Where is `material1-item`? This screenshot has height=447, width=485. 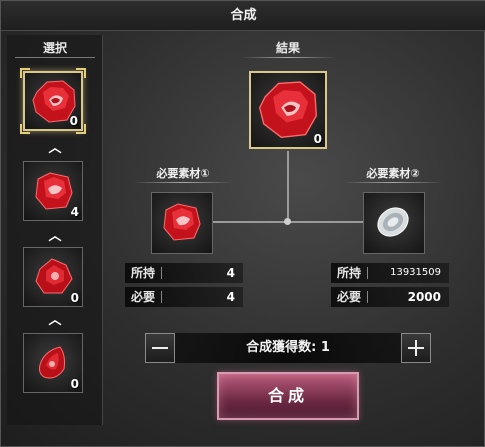 material1-item is located at coordinates (182, 223).